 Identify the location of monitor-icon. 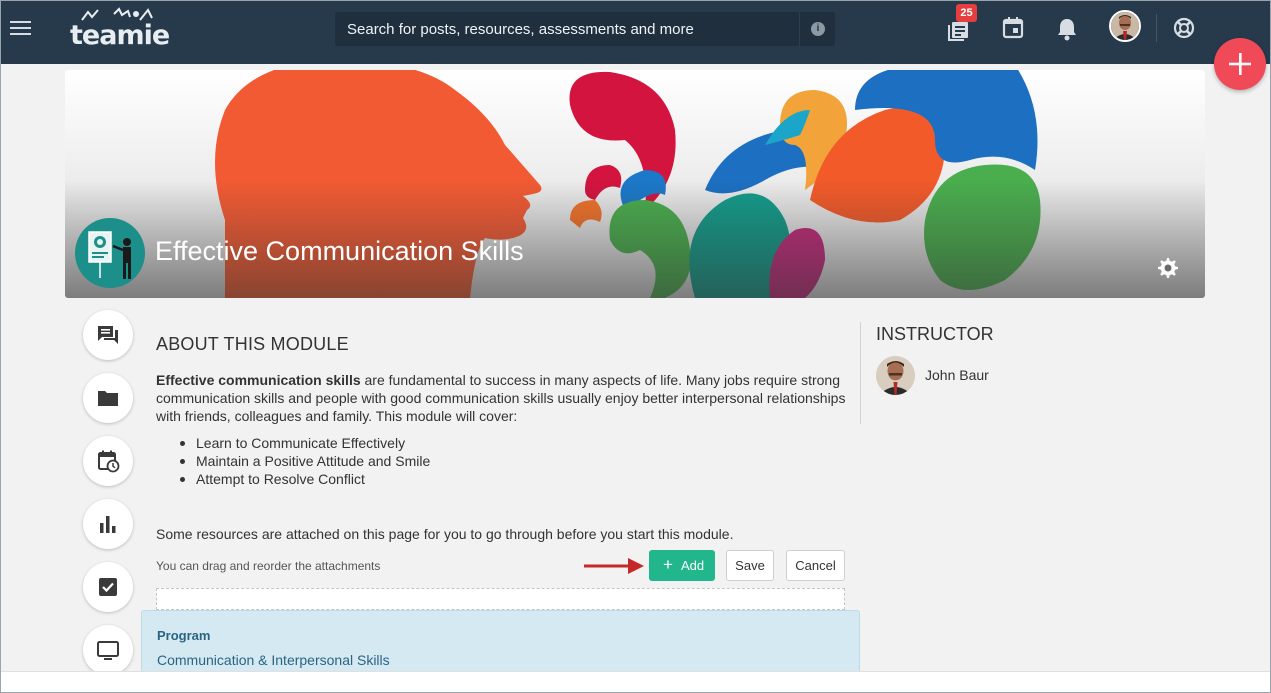
(108, 650).